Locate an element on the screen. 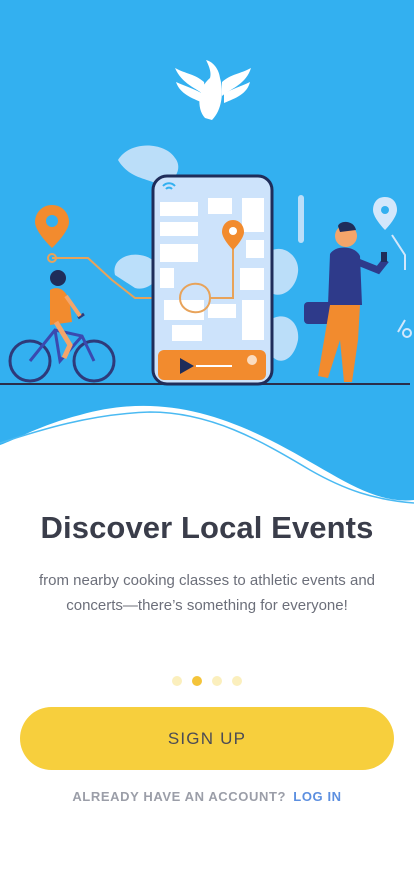 The height and width of the screenshot is (896, 414). login-prompt: ALREADY HAVE AN ACCOUNT? is located at coordinates (179, 796).